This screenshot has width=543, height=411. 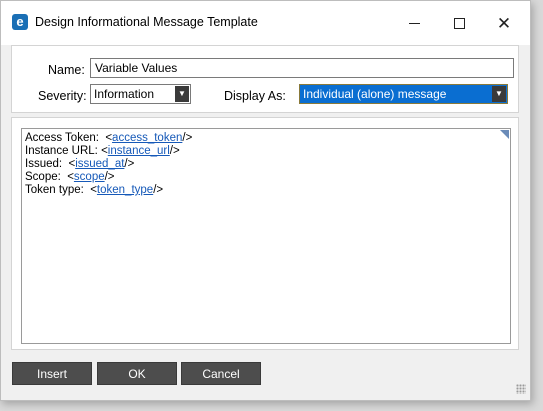 I want to click on ok-button: OK, so click(x=137, y=373).